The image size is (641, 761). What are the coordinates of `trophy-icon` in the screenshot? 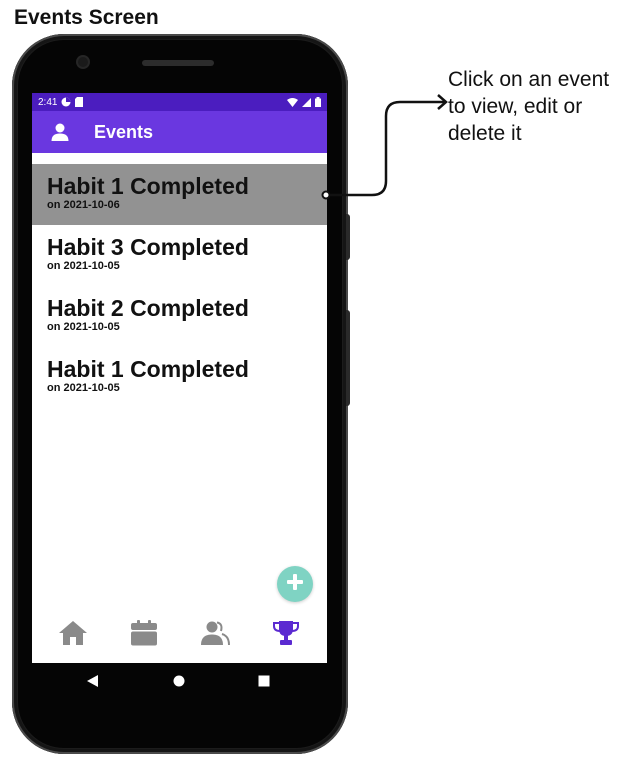 It's located at (286, 635).